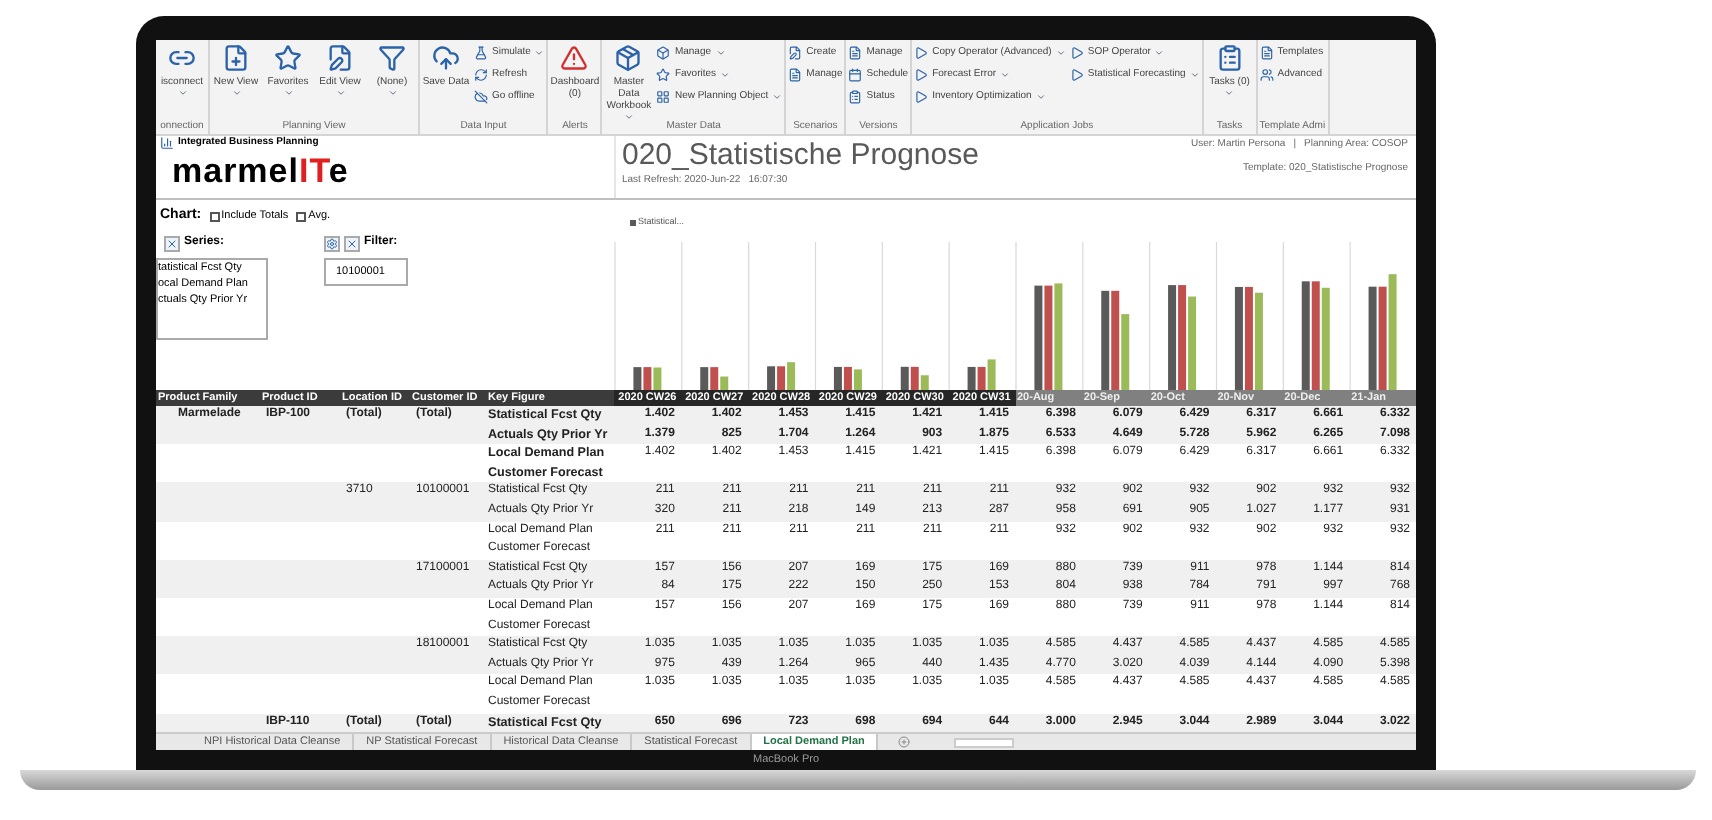 Image resolution: width=1712 pixels, height=820 pixels. Describe the element at coordinates (800, 156) in the screenshot. I see `sheet-title: 020_Statistische Prognose` at that location.